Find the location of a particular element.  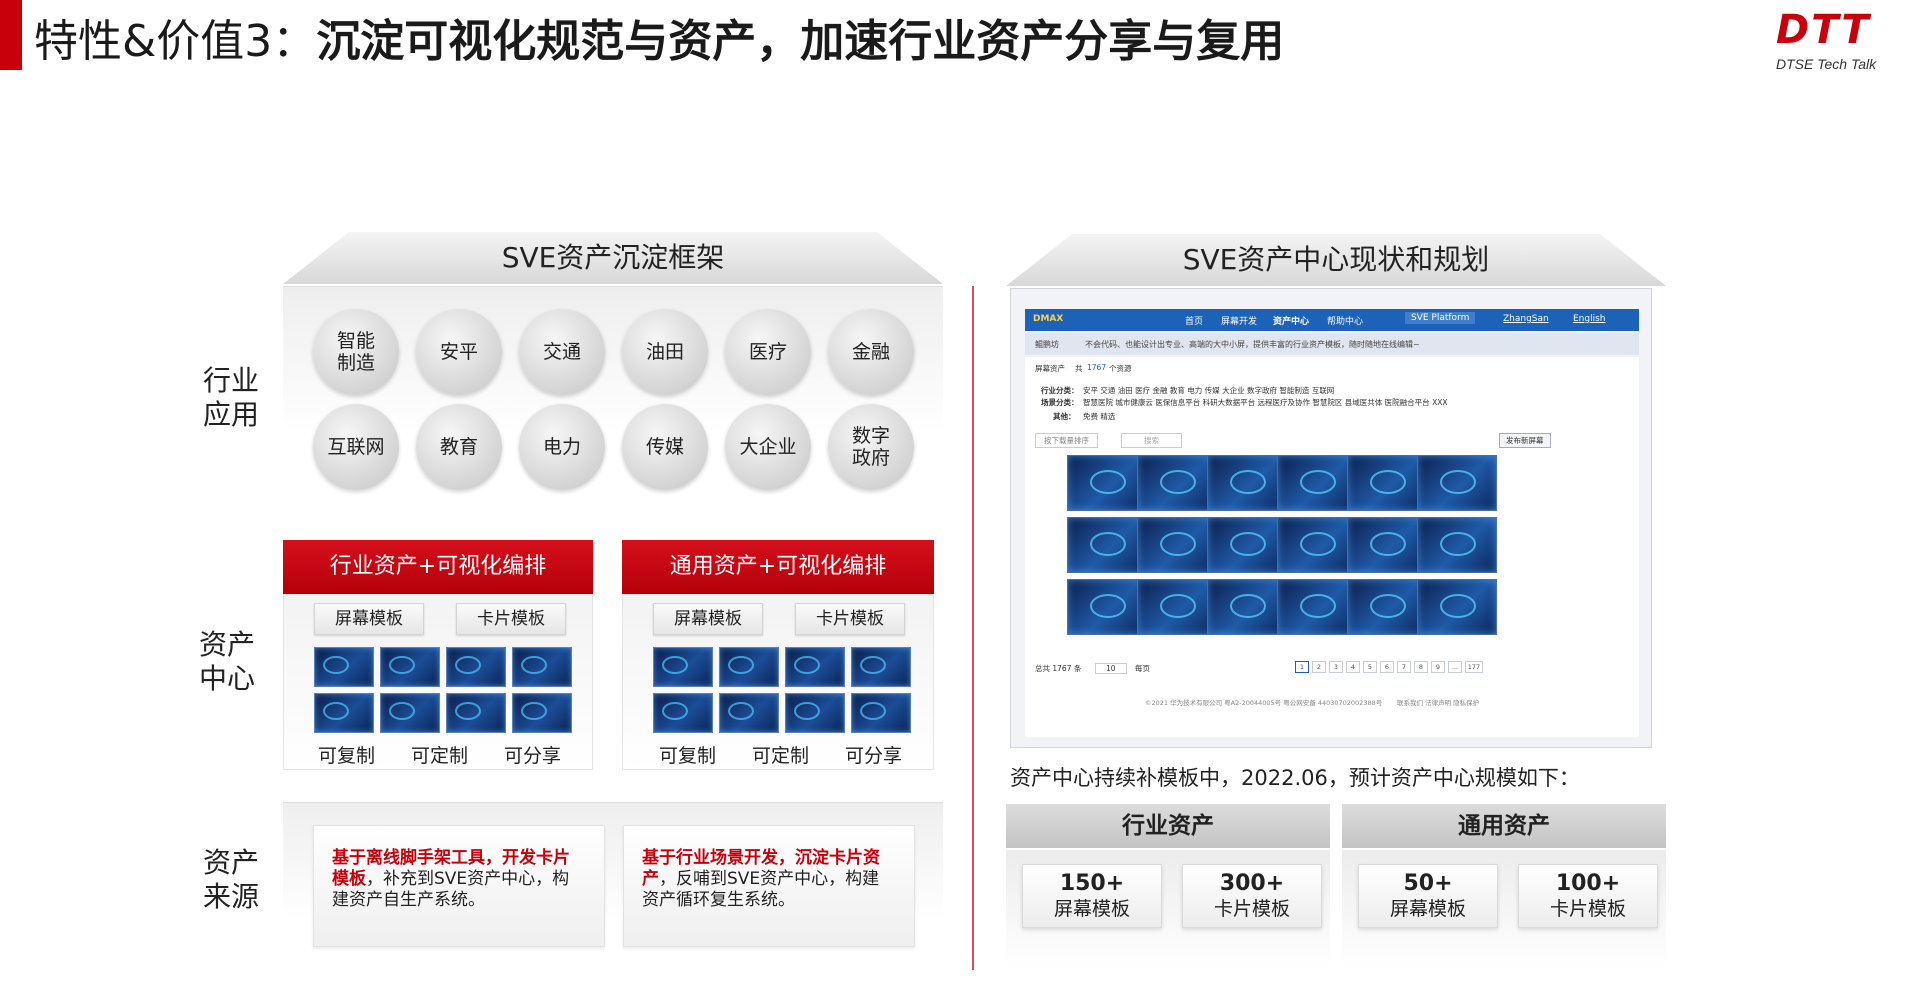

page-button: 177 is located at coordinates (1474, 667).